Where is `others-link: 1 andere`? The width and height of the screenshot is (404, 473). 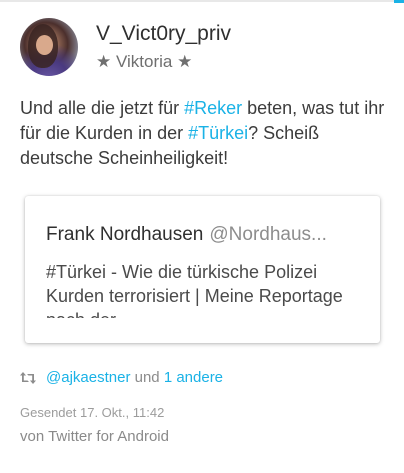 others-link: 1 andere is located at coordinates (193, 377).